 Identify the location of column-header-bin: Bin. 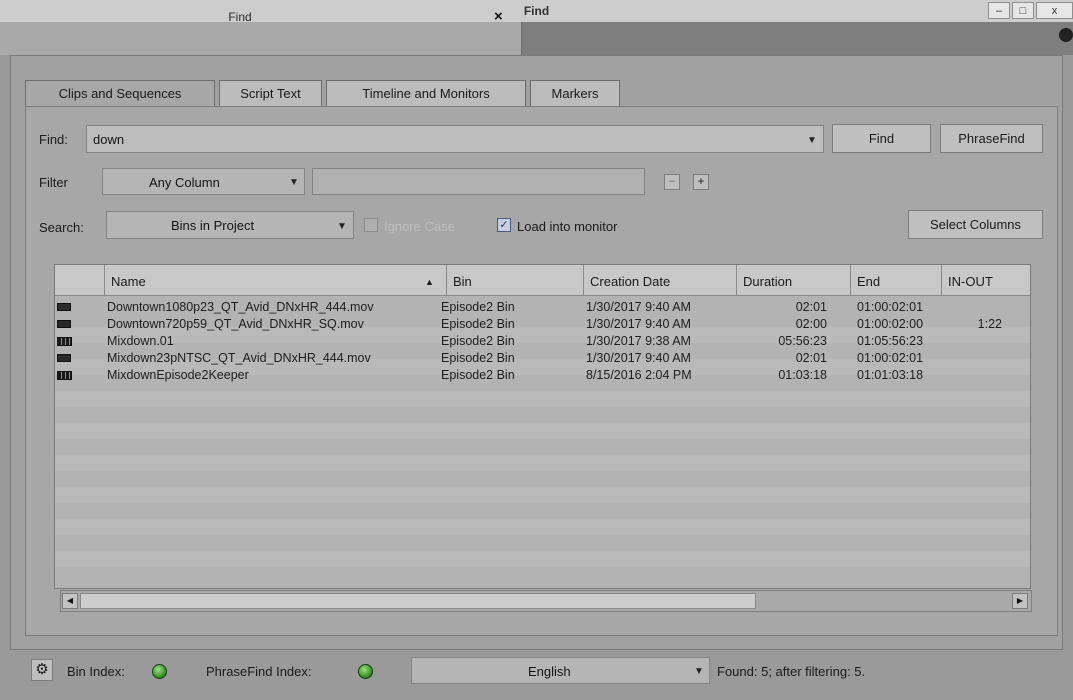
(515, 280).